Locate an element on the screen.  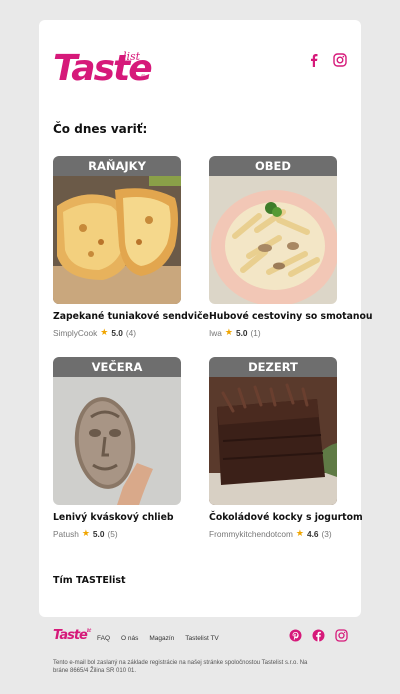
footer-nav: FAQ O nás Magazín Tastelist TV is located at coordinates (158, 638).